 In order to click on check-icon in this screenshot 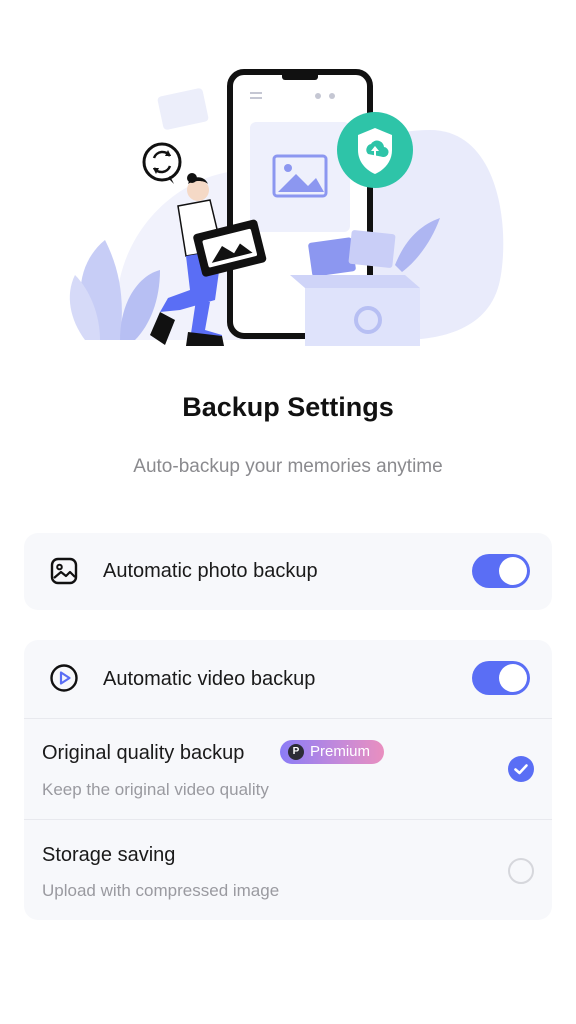, I will do `click(521, 769)`.